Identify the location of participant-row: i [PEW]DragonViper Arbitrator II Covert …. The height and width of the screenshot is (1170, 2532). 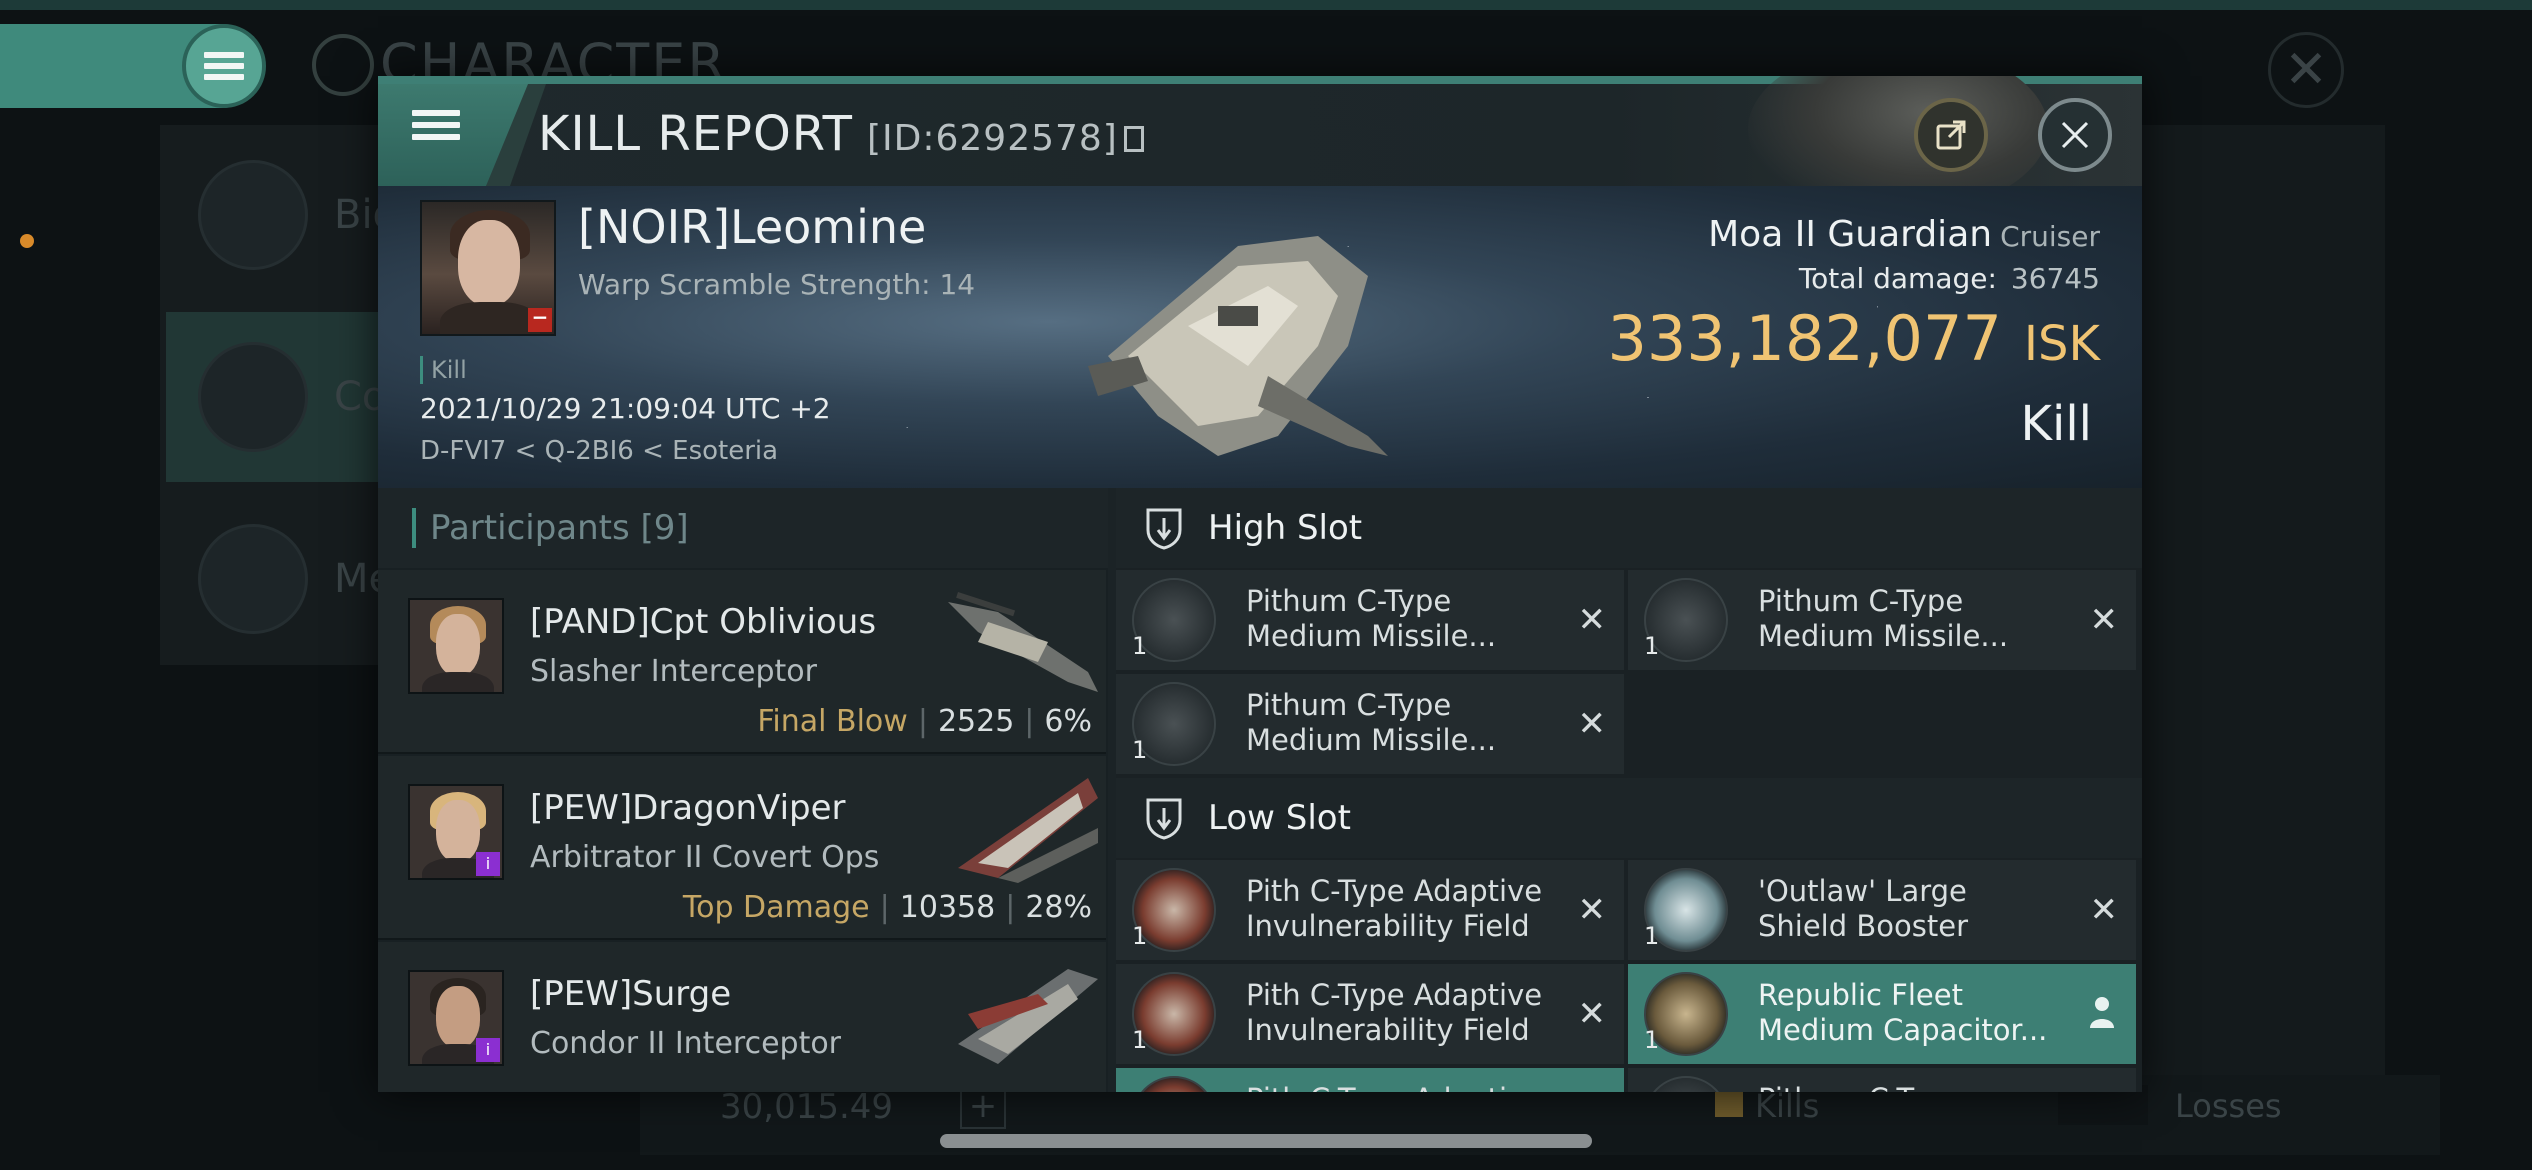
(742, 848).